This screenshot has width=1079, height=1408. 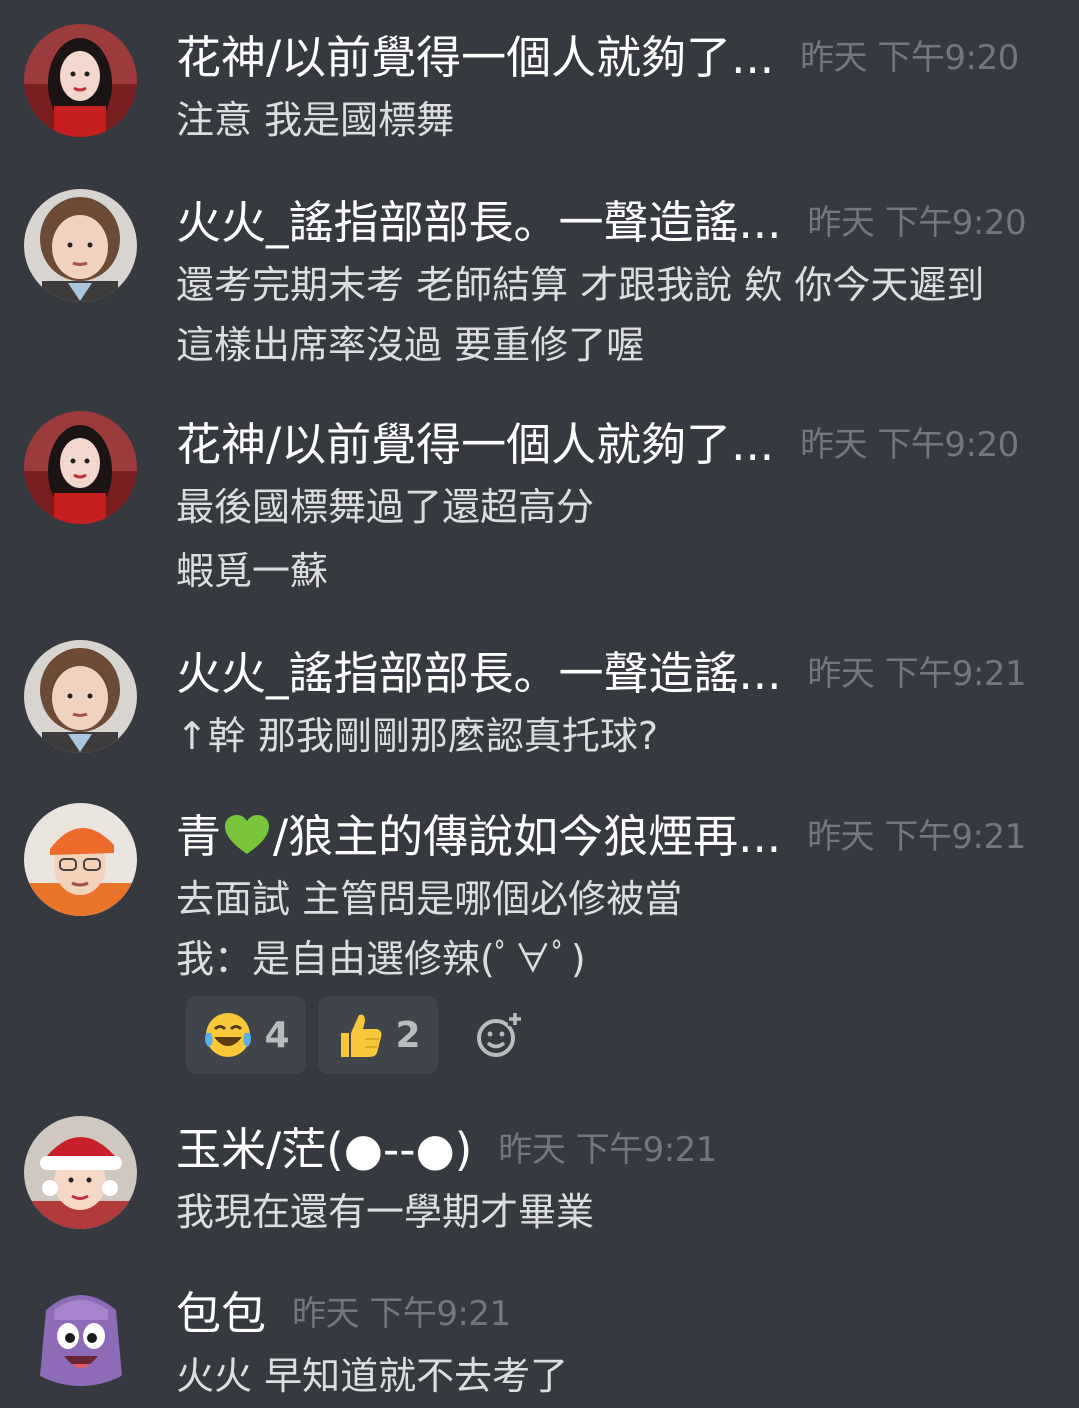 I want to click on message-line: 還考完期末考 老師結算 才跟我說 欸 你今天遲到, so click(x=580, y=285).